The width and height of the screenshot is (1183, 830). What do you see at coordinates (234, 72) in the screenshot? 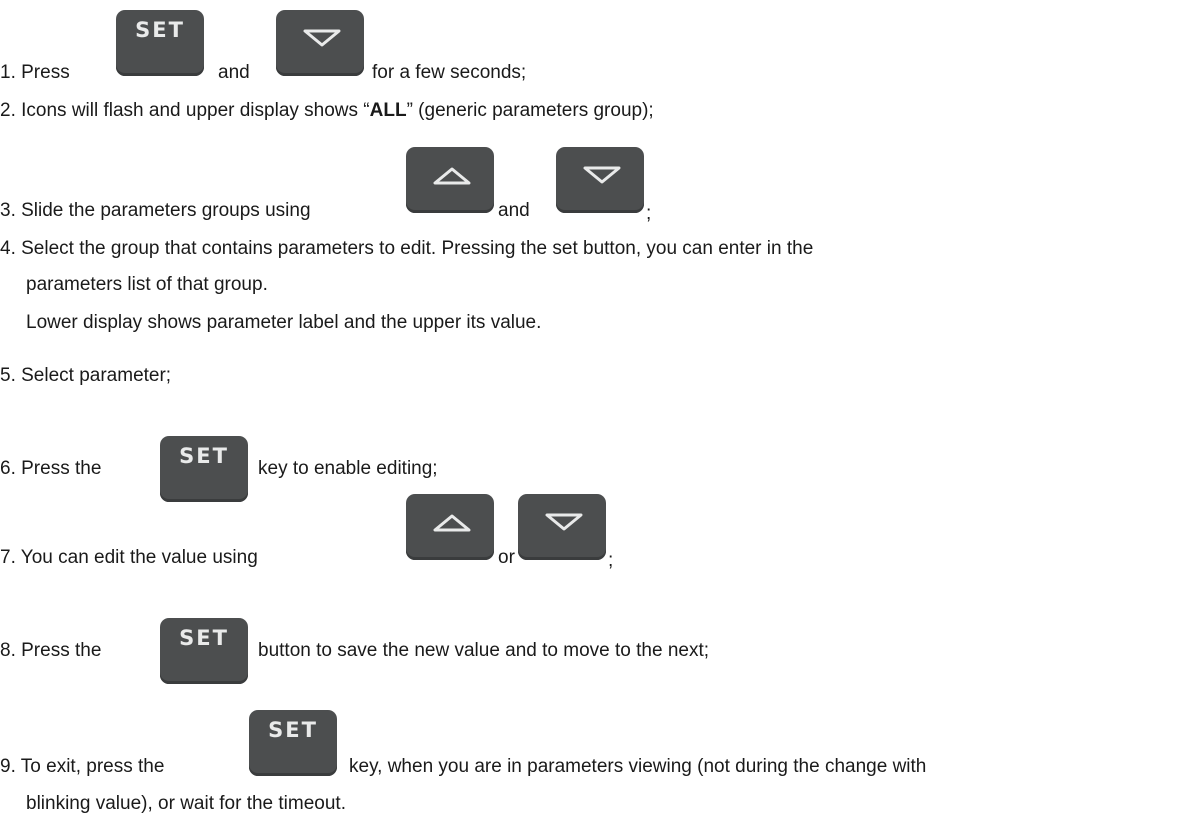
I see `step-1-and: and` at bounding box center [234, 72].